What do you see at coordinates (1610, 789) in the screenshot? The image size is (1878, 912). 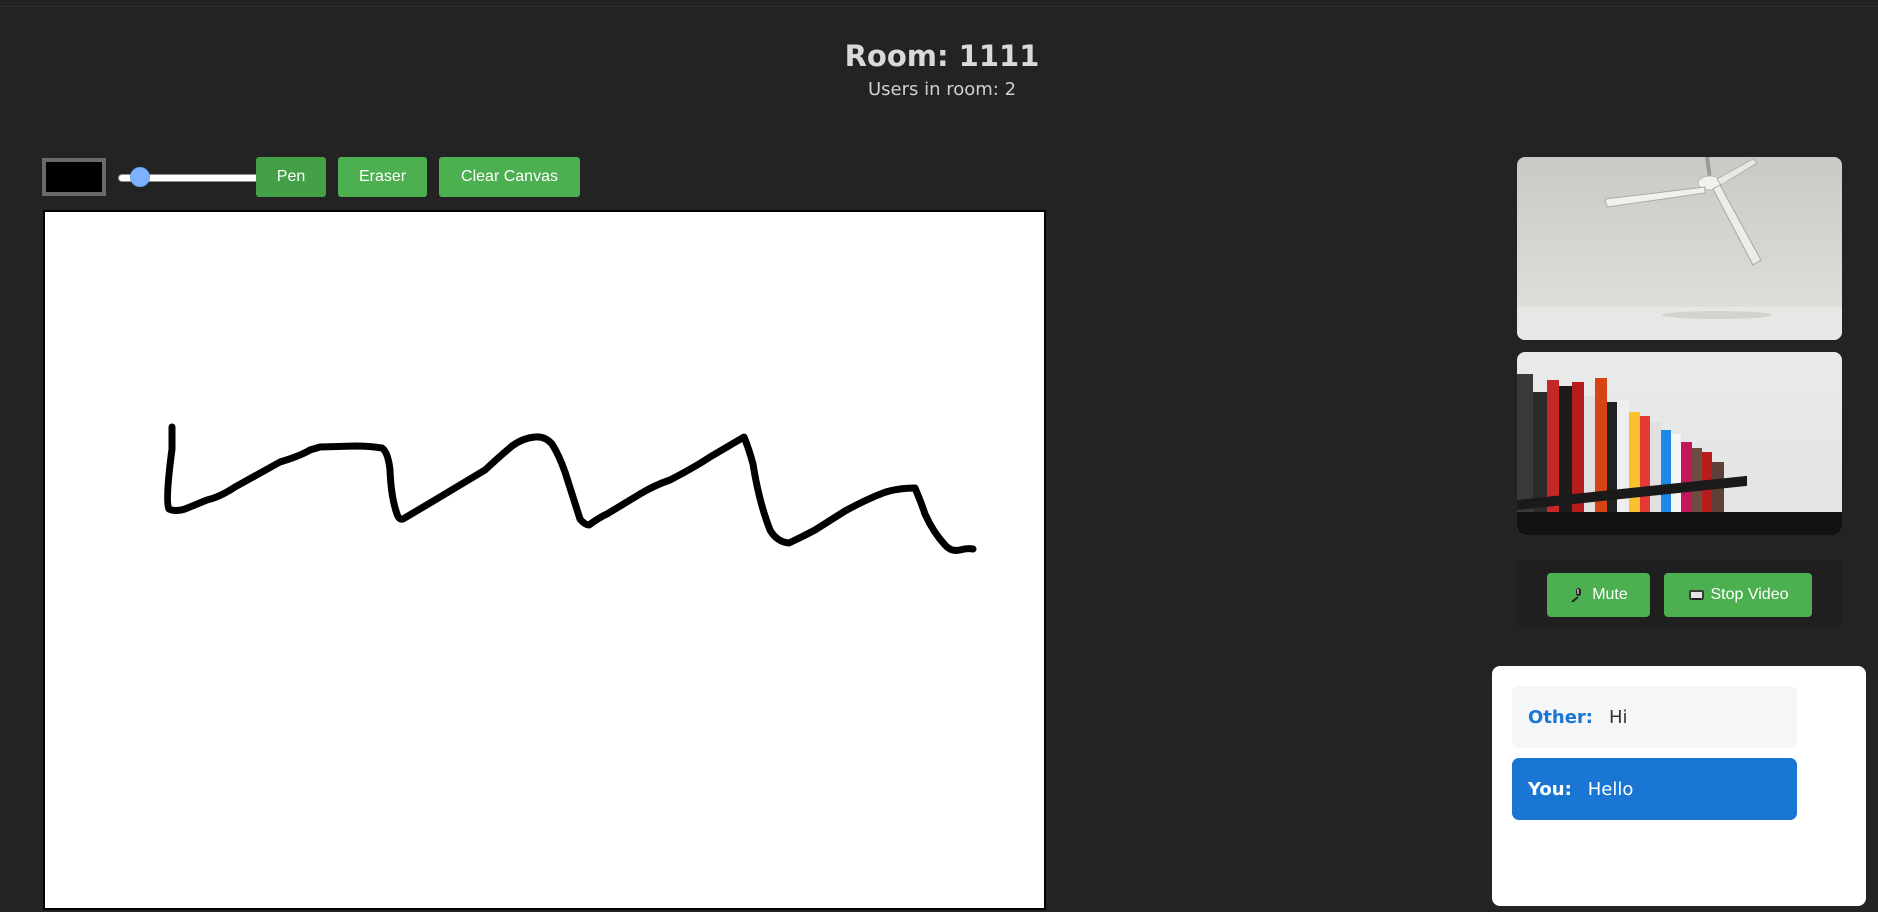 I see `message-text: Hello` at bounding box center [1610, 789].